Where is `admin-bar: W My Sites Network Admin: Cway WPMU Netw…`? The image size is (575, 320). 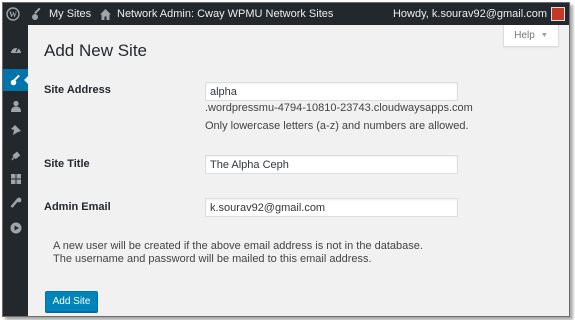
admin-bar: W My Sites Network Admin: Cway WPMU Netw… is located at coordinates (286, 14).